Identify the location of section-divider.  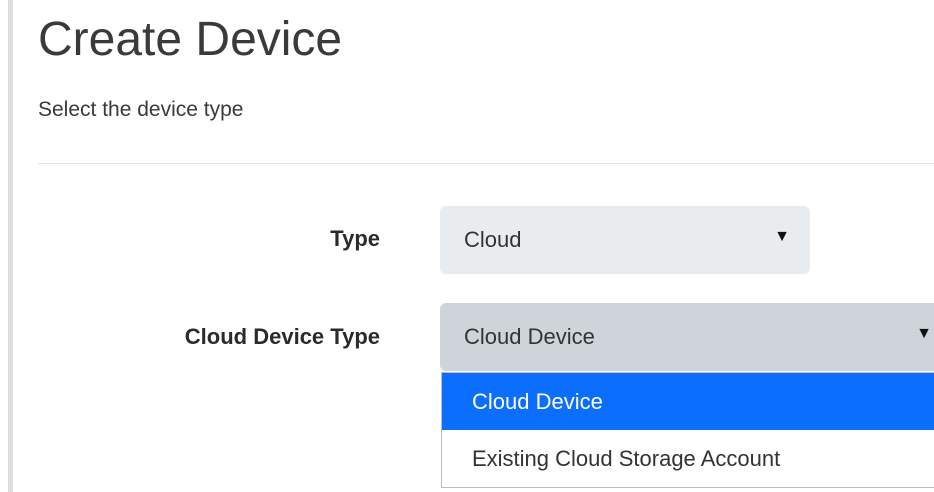
(486, 163).